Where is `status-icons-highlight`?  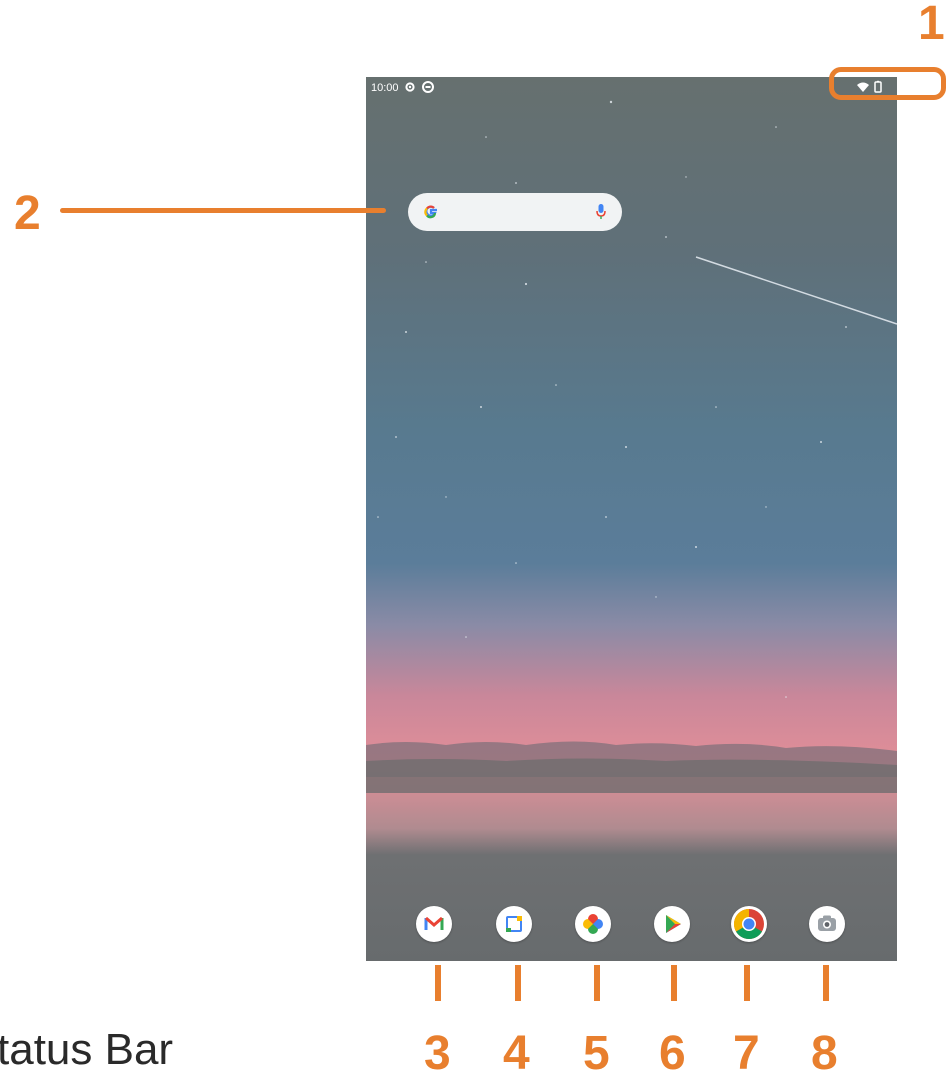
status-icons-highlight is located at coordinates (887, 83).